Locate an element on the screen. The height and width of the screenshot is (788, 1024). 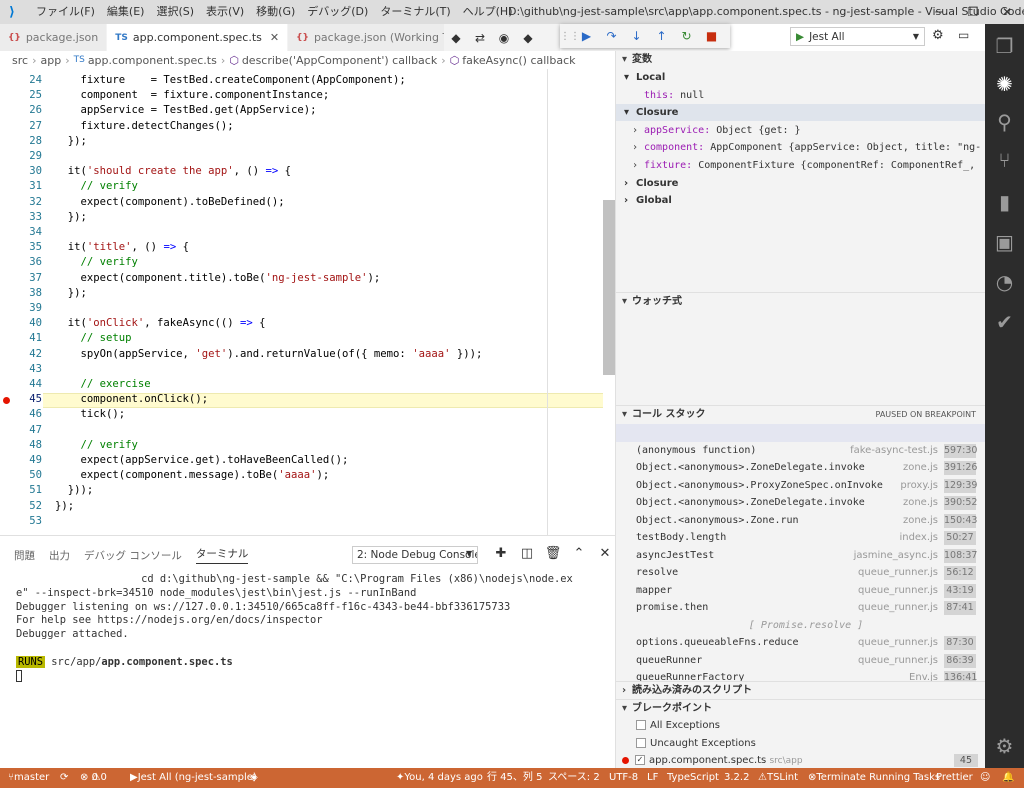
code-line: component.onClick(); is located at coordinates (132, 399).